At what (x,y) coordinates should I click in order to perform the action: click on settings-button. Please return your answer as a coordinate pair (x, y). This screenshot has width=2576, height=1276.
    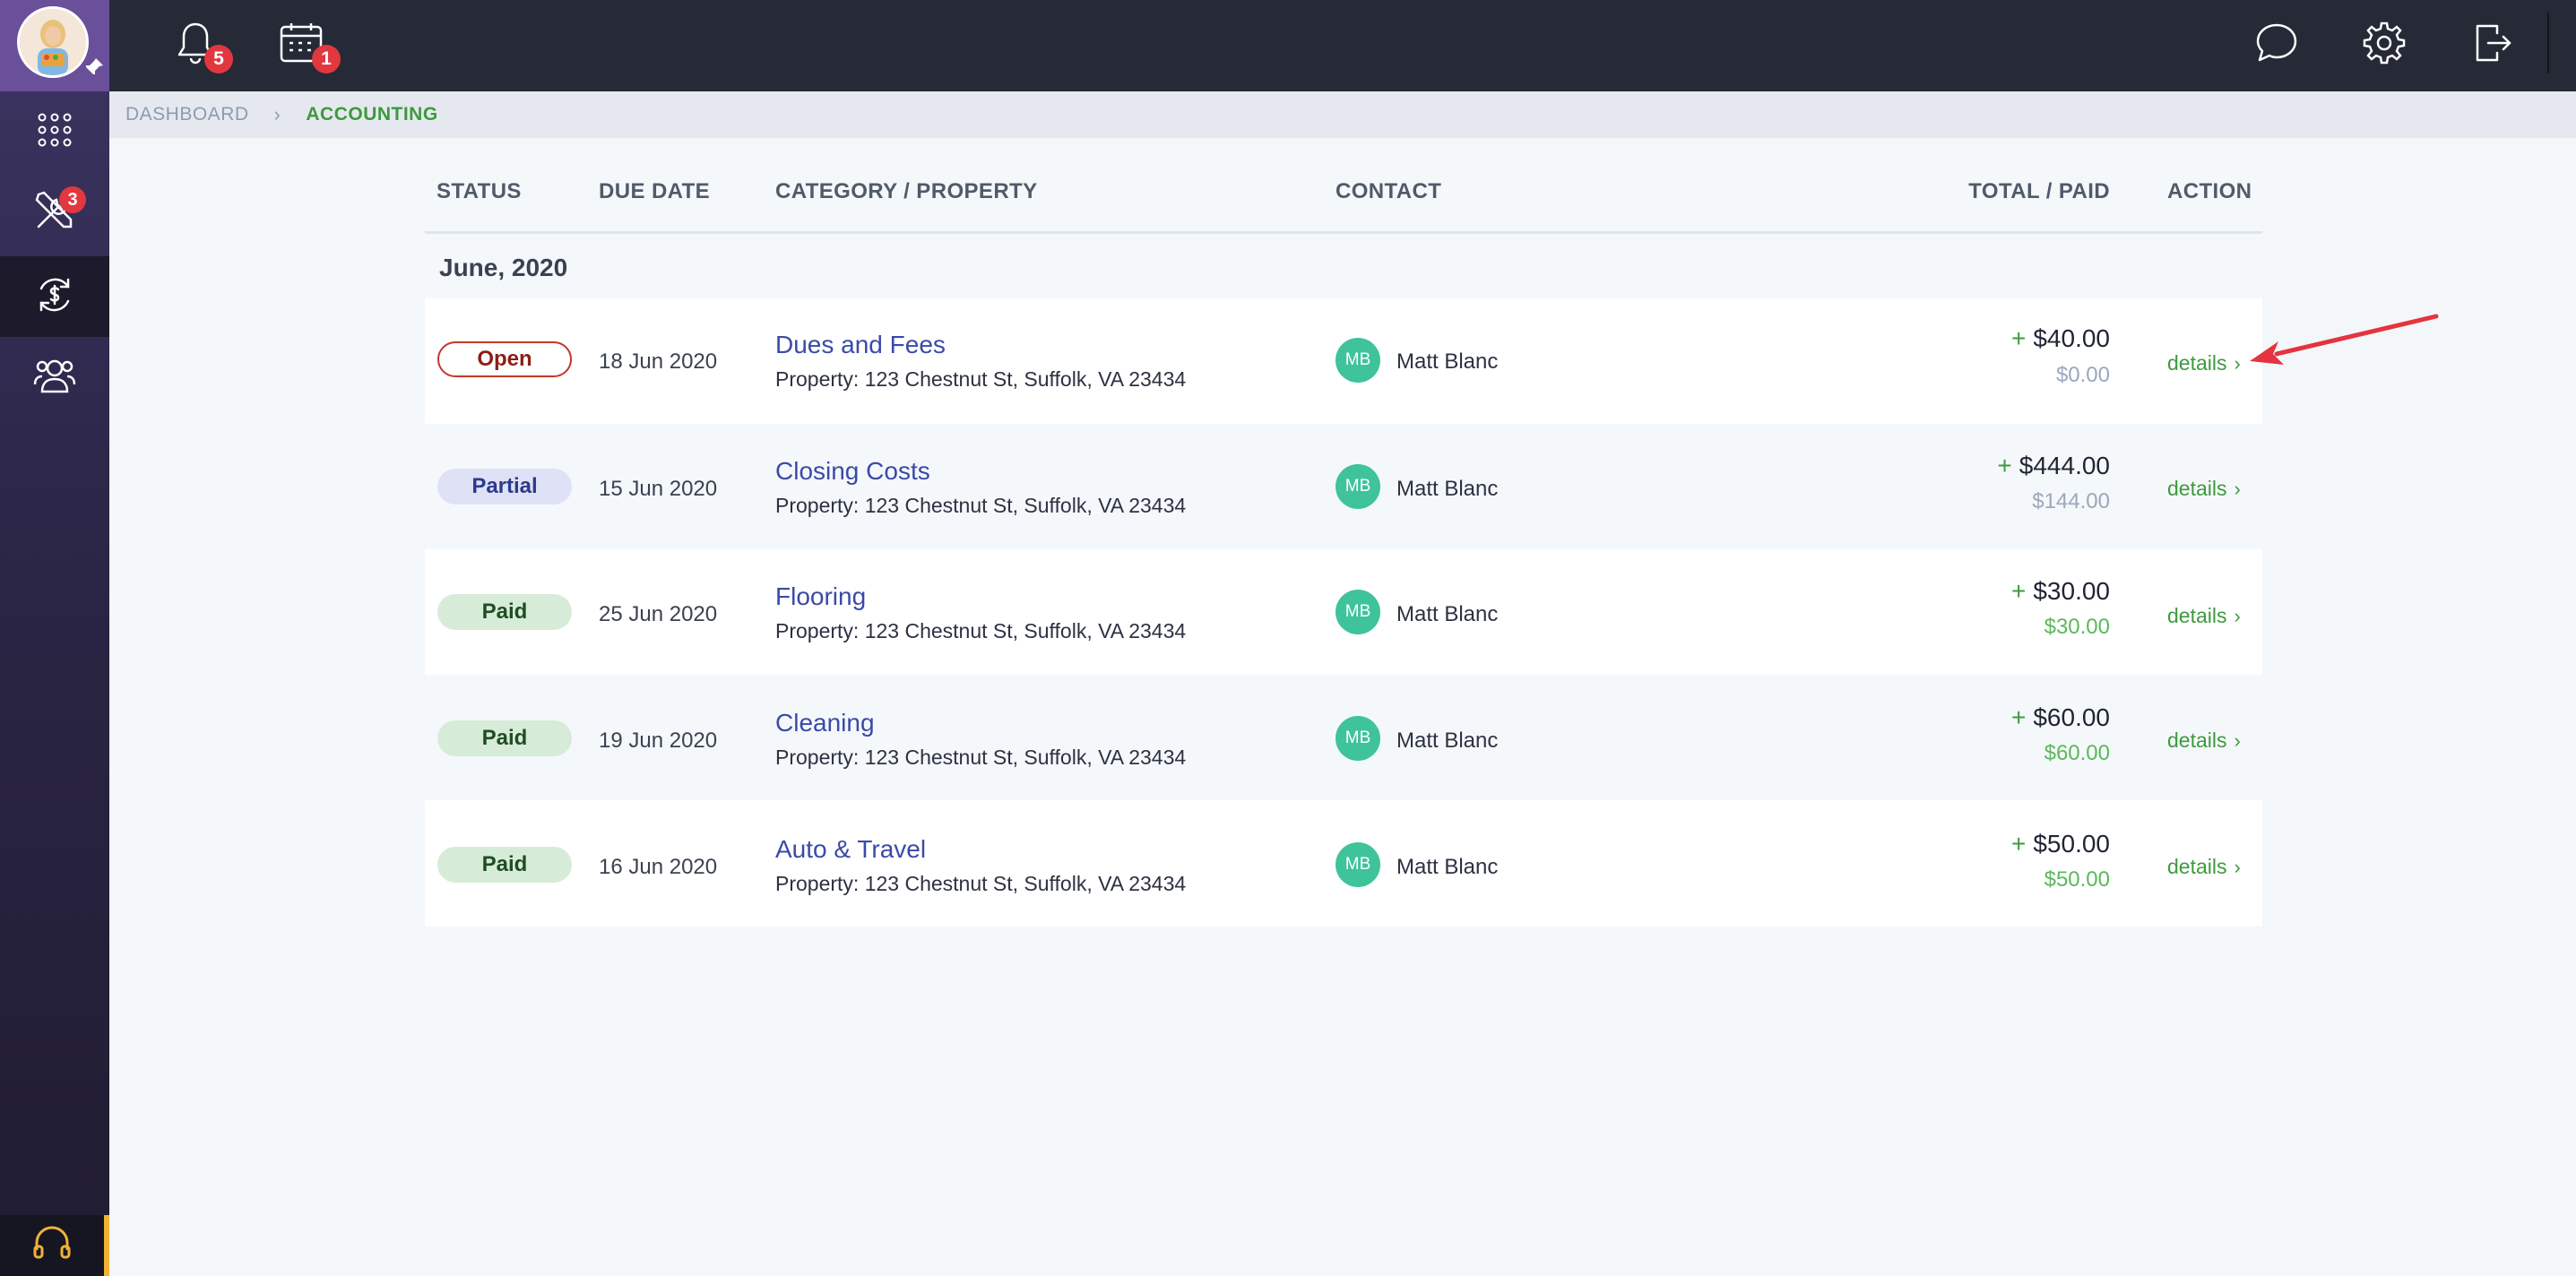
    Looking at the image, I should click on (2384, 45).